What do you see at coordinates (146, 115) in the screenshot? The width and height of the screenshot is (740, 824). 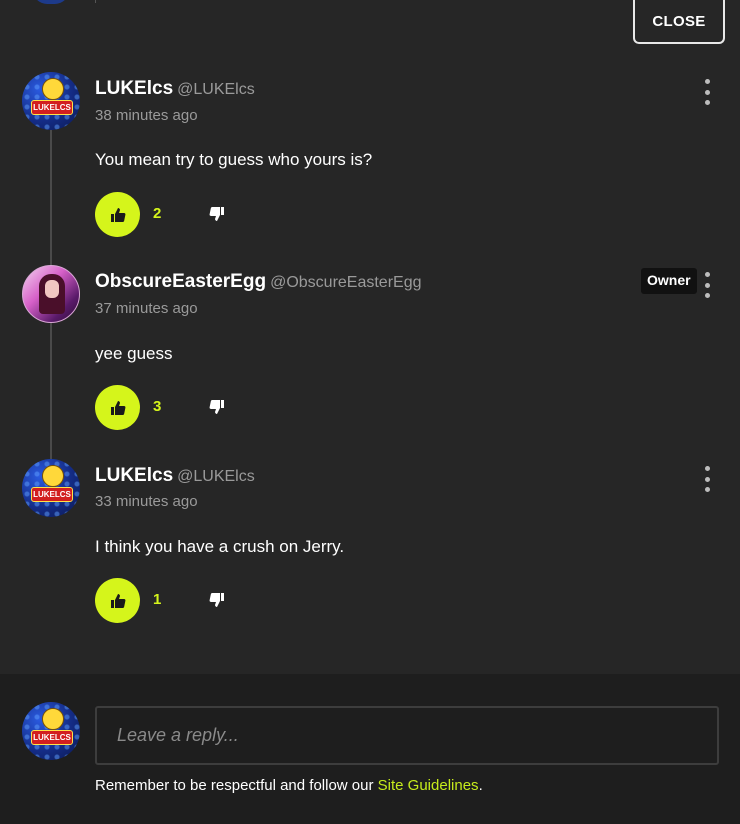 I see `comment-time: 38 minutes ago` at bounding box center [146, 115].